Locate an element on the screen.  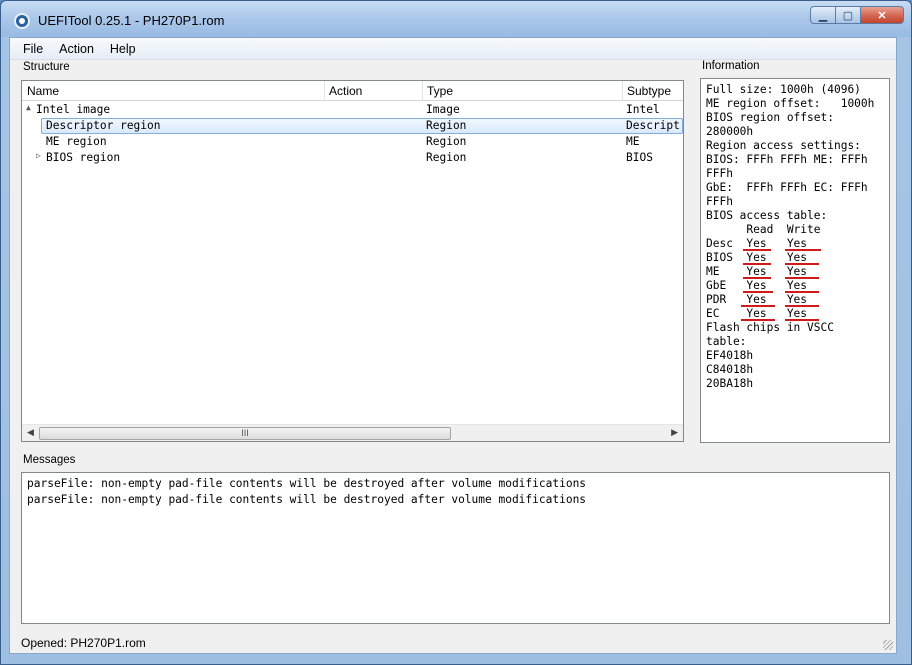
info-line: ME region offset: 1000h is located at coordinates (790, 103).